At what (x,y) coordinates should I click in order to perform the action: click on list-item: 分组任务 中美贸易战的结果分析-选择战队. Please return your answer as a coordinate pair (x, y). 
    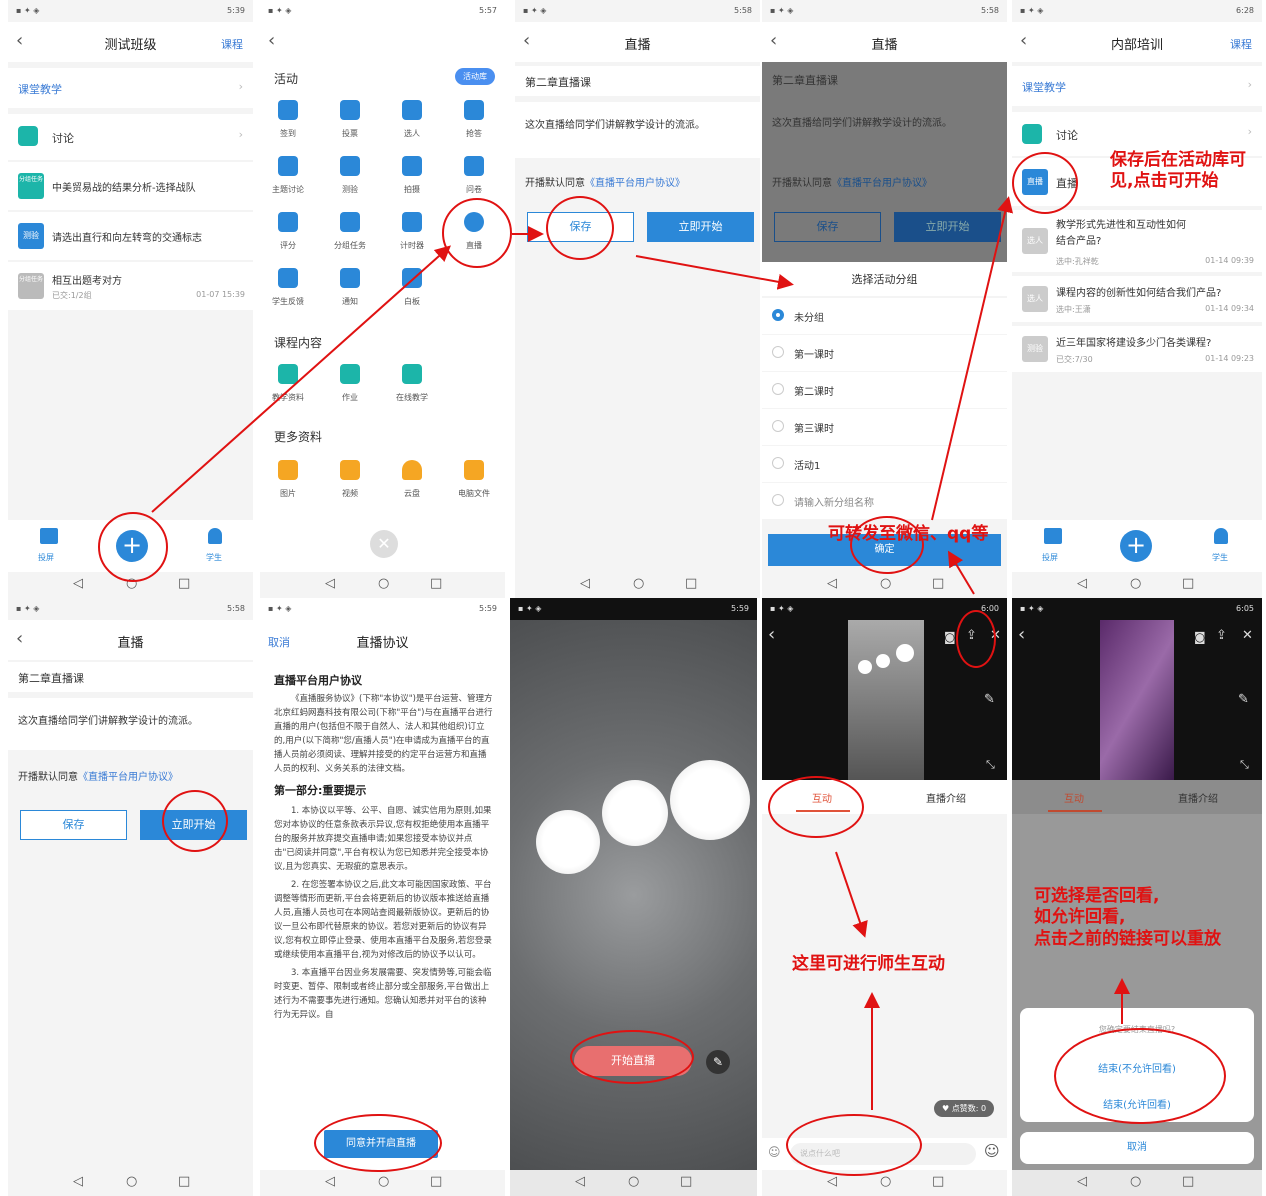
    Looking at the image, I should click on (130, 186).